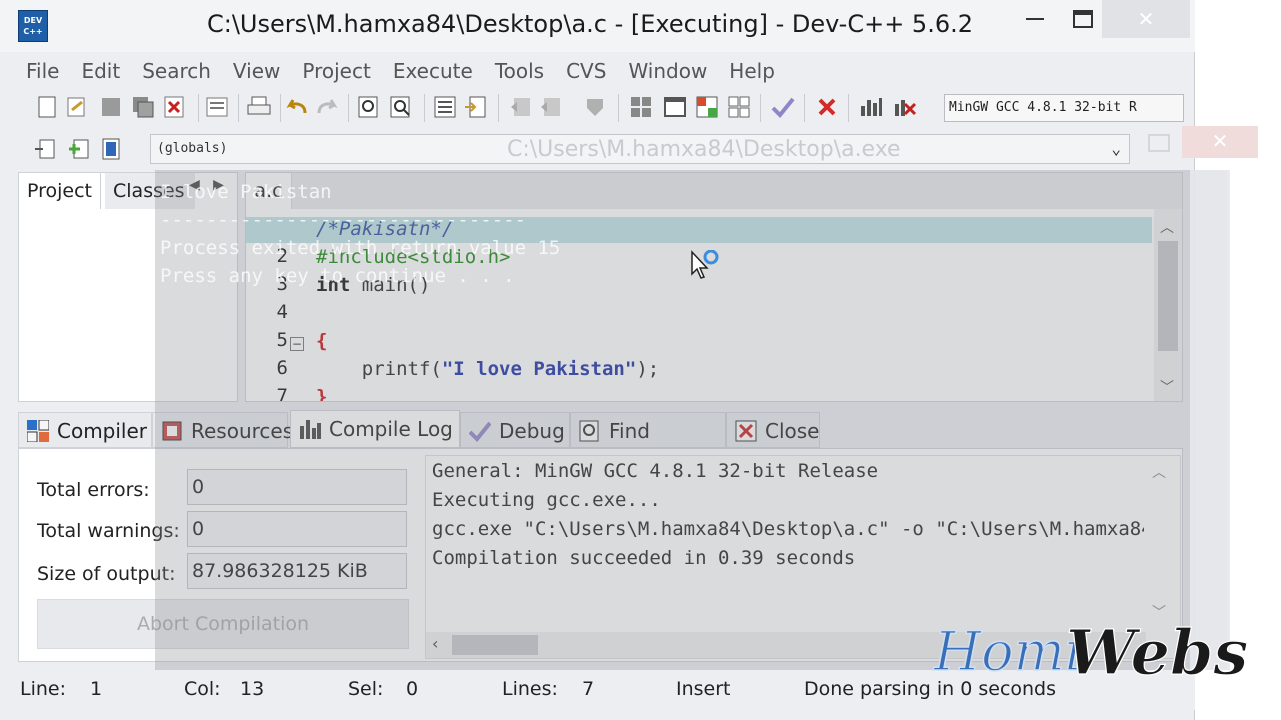 Image resolution: width=1281 pixels, height=720 pixels. I want to click on svg-text: Homi, so click(1007, 651).